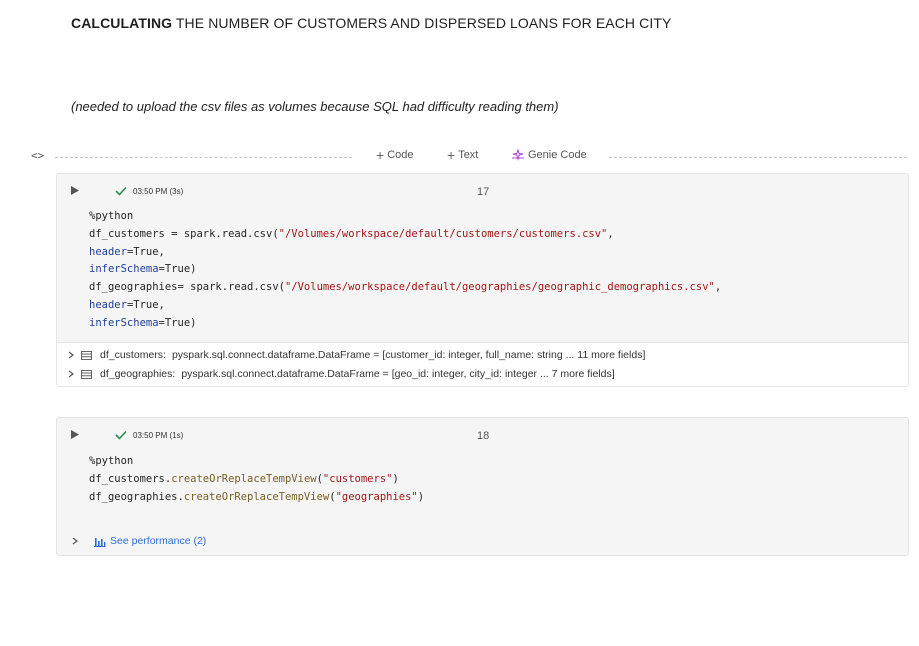 The width and height of the screenshot is (919, 646). What do you see at coordinates (158, 541) in the screenshot?
I see `see-performance-label: See performance (2)` at bounding box center [158, 541].